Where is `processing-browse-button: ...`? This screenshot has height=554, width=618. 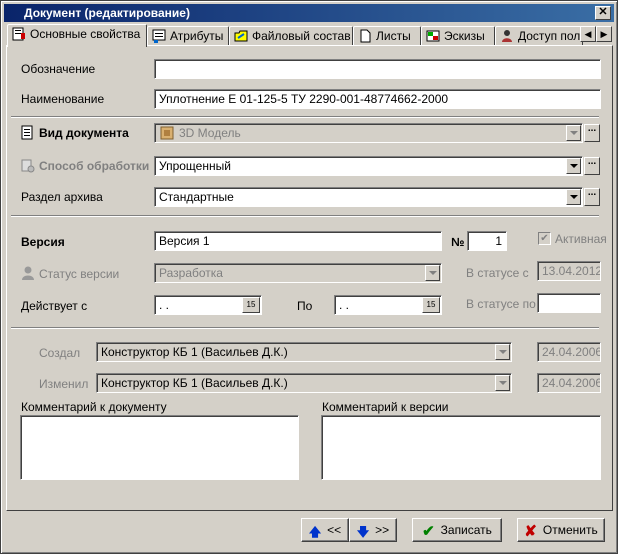 processing-browse-button: ... is located at coordinates (592, 166).